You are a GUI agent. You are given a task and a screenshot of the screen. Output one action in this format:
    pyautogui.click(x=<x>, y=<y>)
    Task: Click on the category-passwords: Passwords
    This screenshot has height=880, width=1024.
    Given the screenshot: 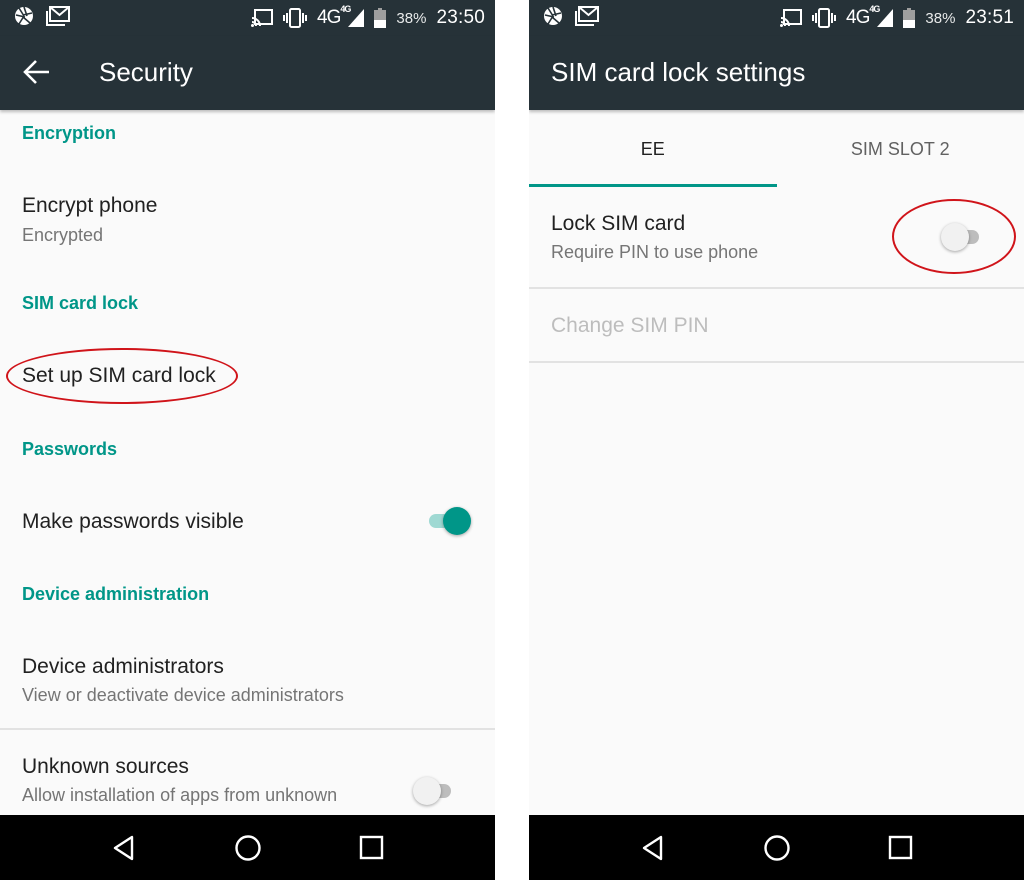 What is the action you would take?
    pyautogui.click(x=70, y=449)
    